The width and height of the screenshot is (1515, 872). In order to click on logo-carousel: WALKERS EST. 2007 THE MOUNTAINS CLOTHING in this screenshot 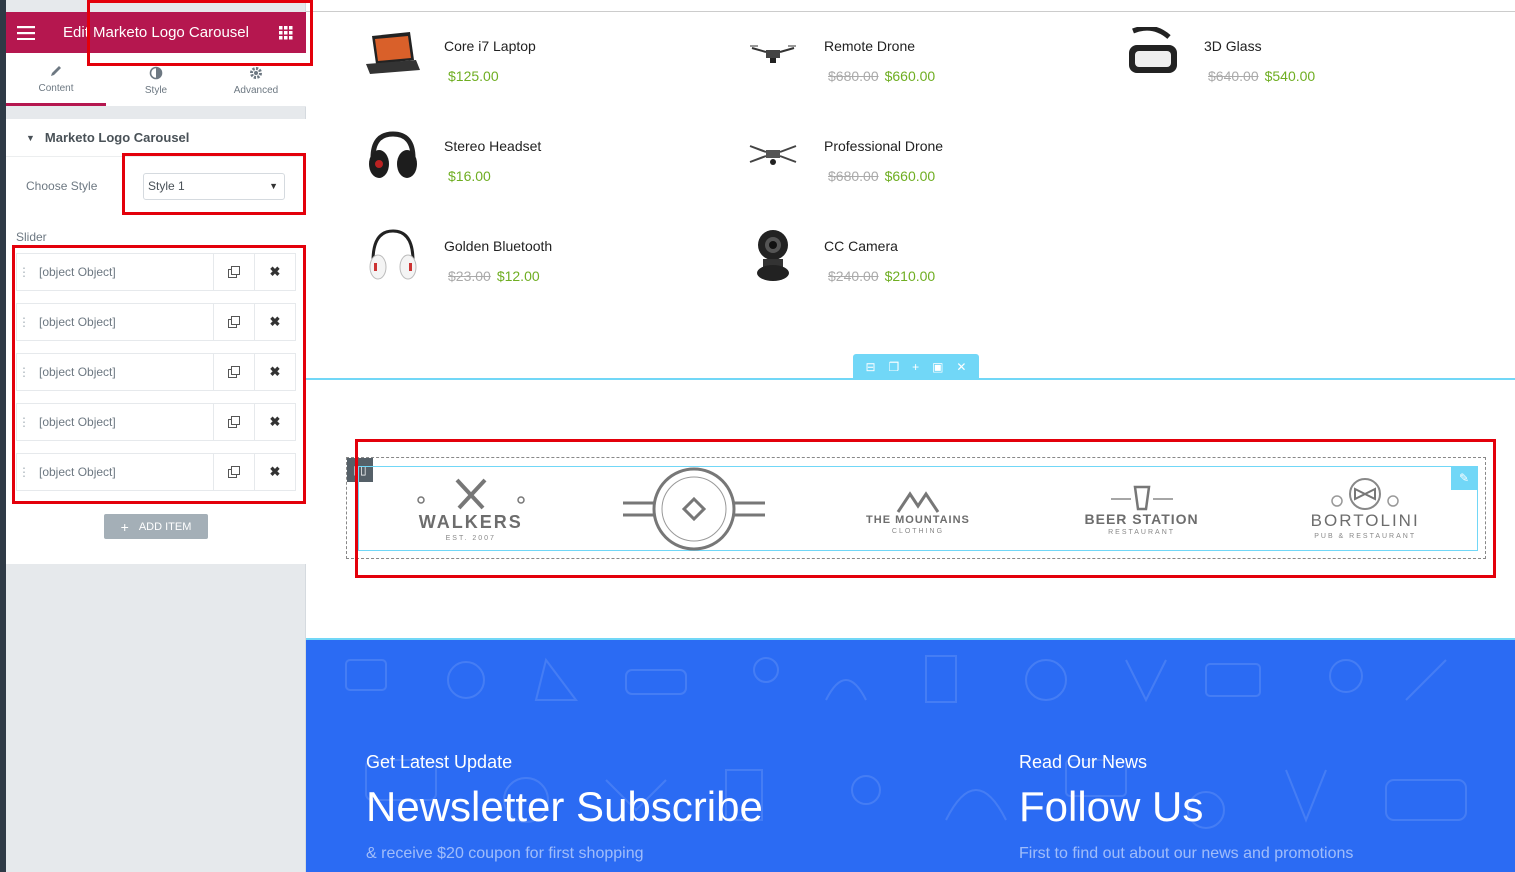, I will do `click(918, 508)`.